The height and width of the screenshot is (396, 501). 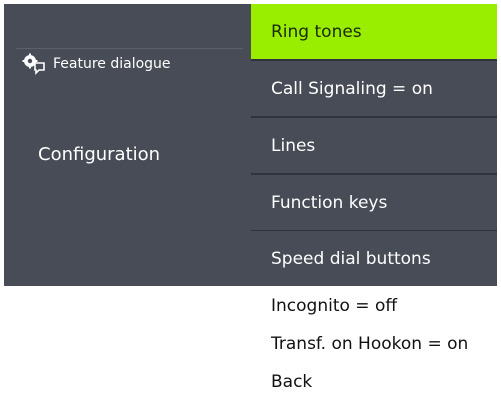 I want to click on header-divider, so click(x=129, y=48).